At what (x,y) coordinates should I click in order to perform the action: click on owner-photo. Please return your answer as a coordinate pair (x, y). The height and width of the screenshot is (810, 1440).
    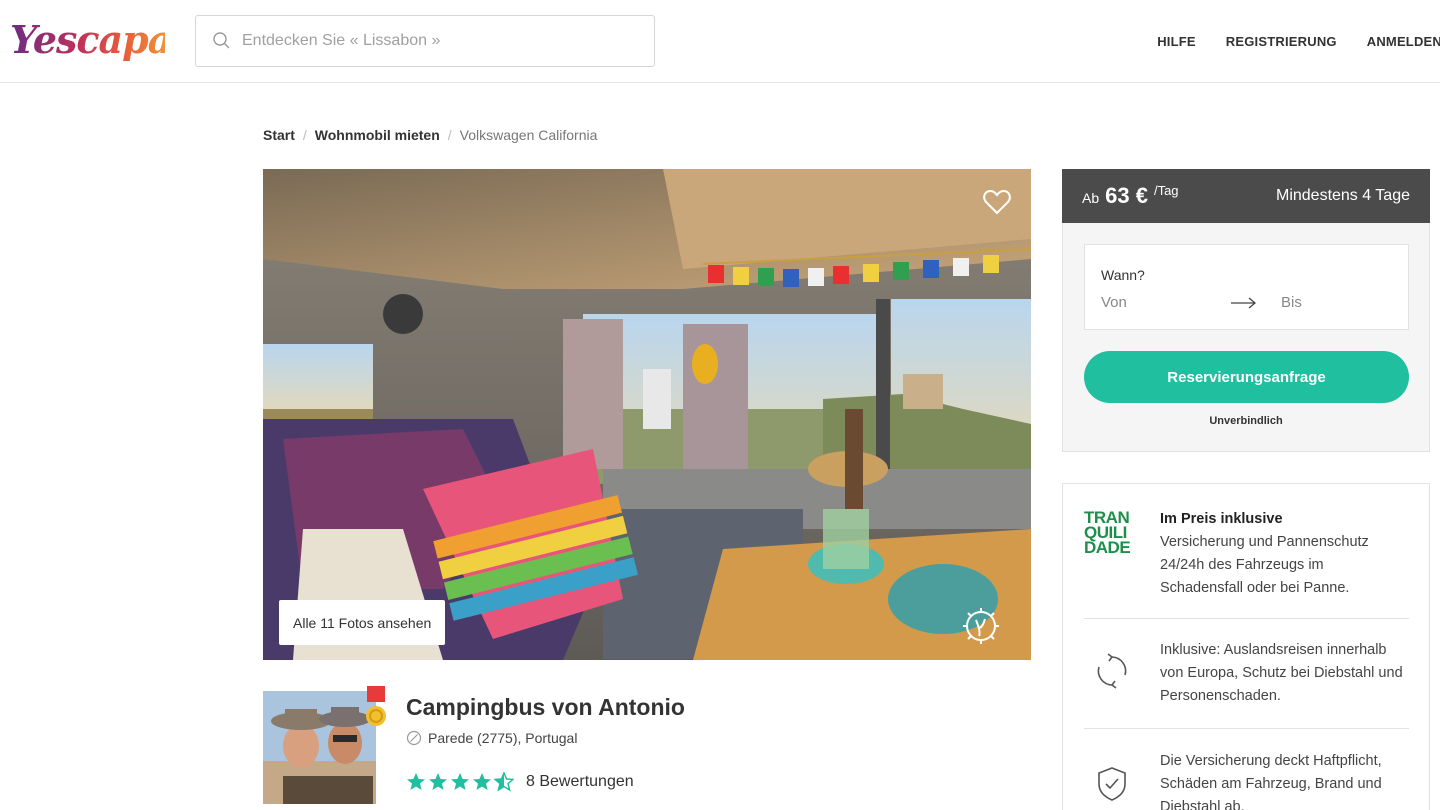
    Looking at the image, I should click on (319, 747).